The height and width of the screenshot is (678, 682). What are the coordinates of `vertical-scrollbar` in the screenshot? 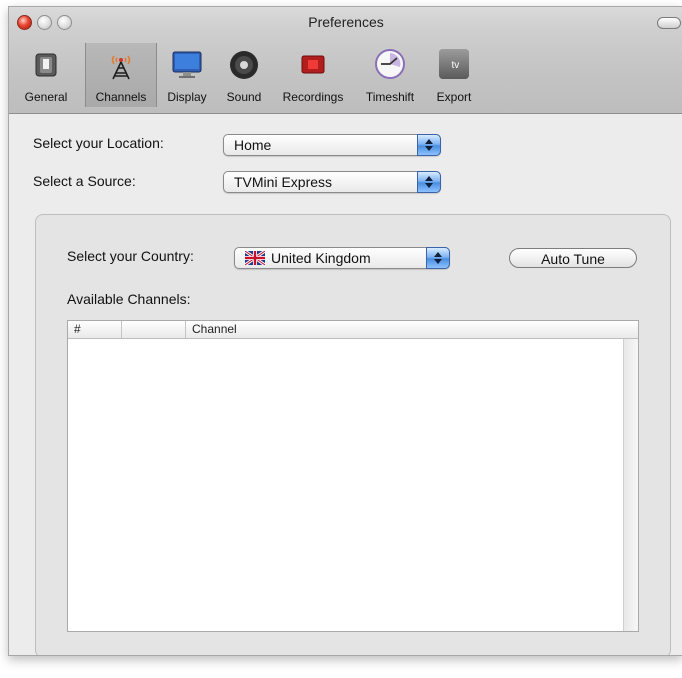 It's located at (630, 485).